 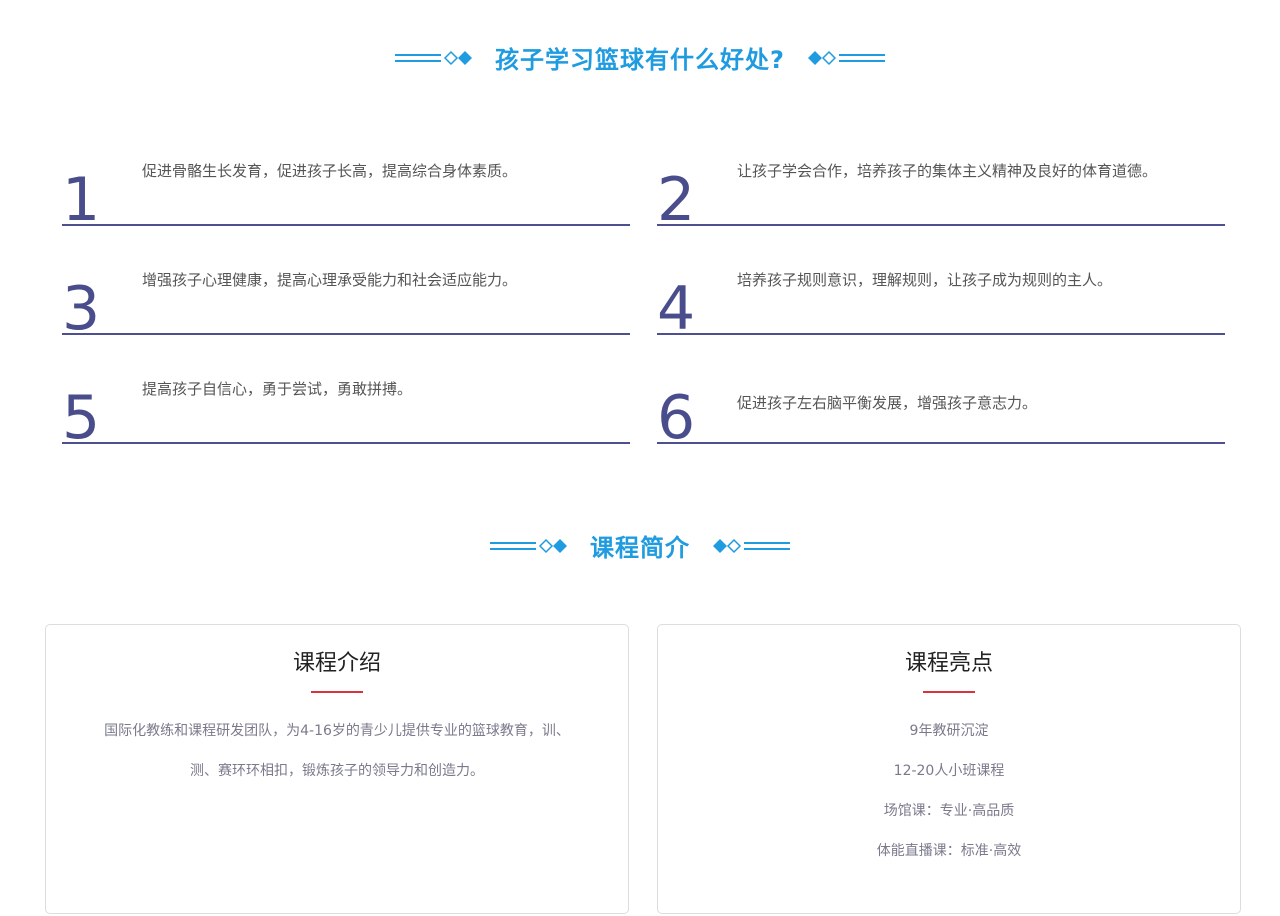 I want to click on benefit-text: 促进孩子左右脑平衡发展，增强孩子意志力。, so click(x=887, y=403).